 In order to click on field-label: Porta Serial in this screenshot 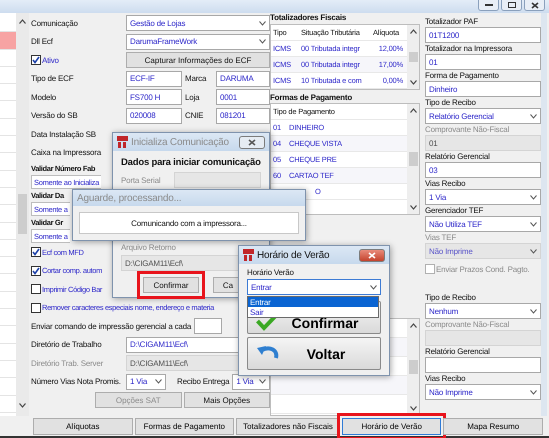, I will do `click(141, 180)`.